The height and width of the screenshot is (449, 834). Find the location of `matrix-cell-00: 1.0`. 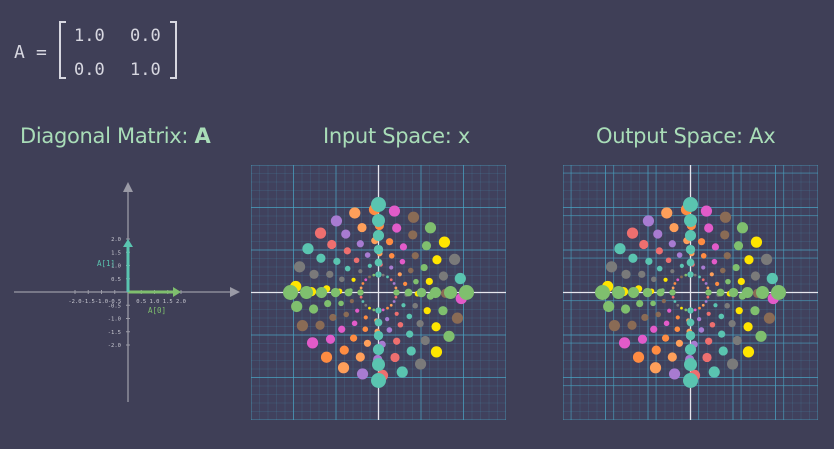

matrix-cell-00: 1.0 is located at coordinates (89, 36).